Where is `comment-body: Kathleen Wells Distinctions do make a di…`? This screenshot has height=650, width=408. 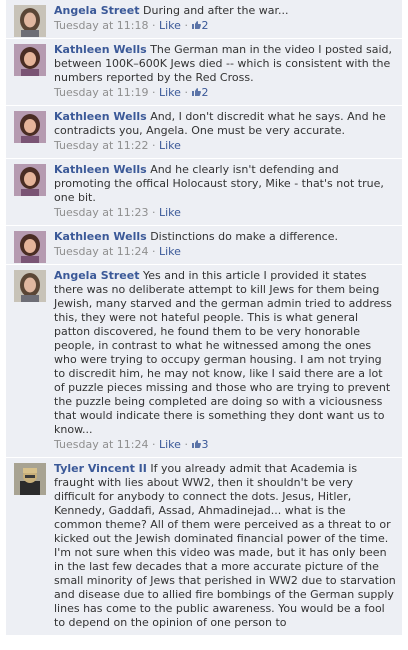 comment-body: Kathleen Wells Distinctions do make a di… is located at coordinates (225, 237).